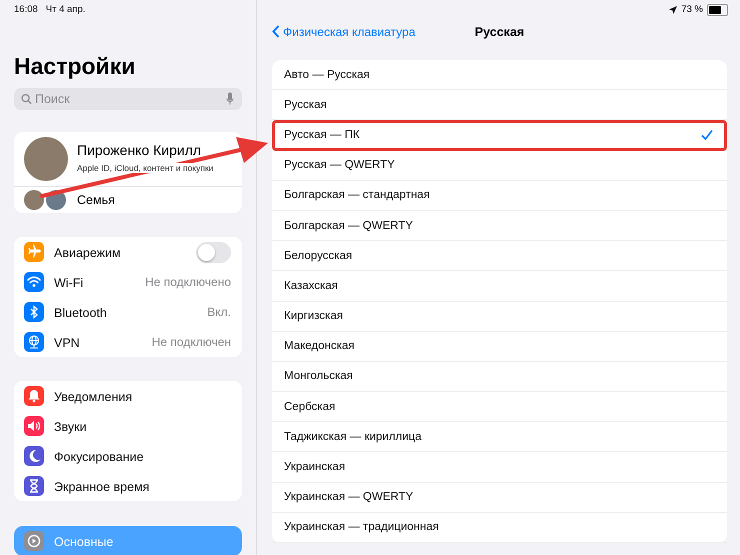 This screenshot has height=555, width=740. I want to click on sidebar-title: Настройки, so click(75, 66).